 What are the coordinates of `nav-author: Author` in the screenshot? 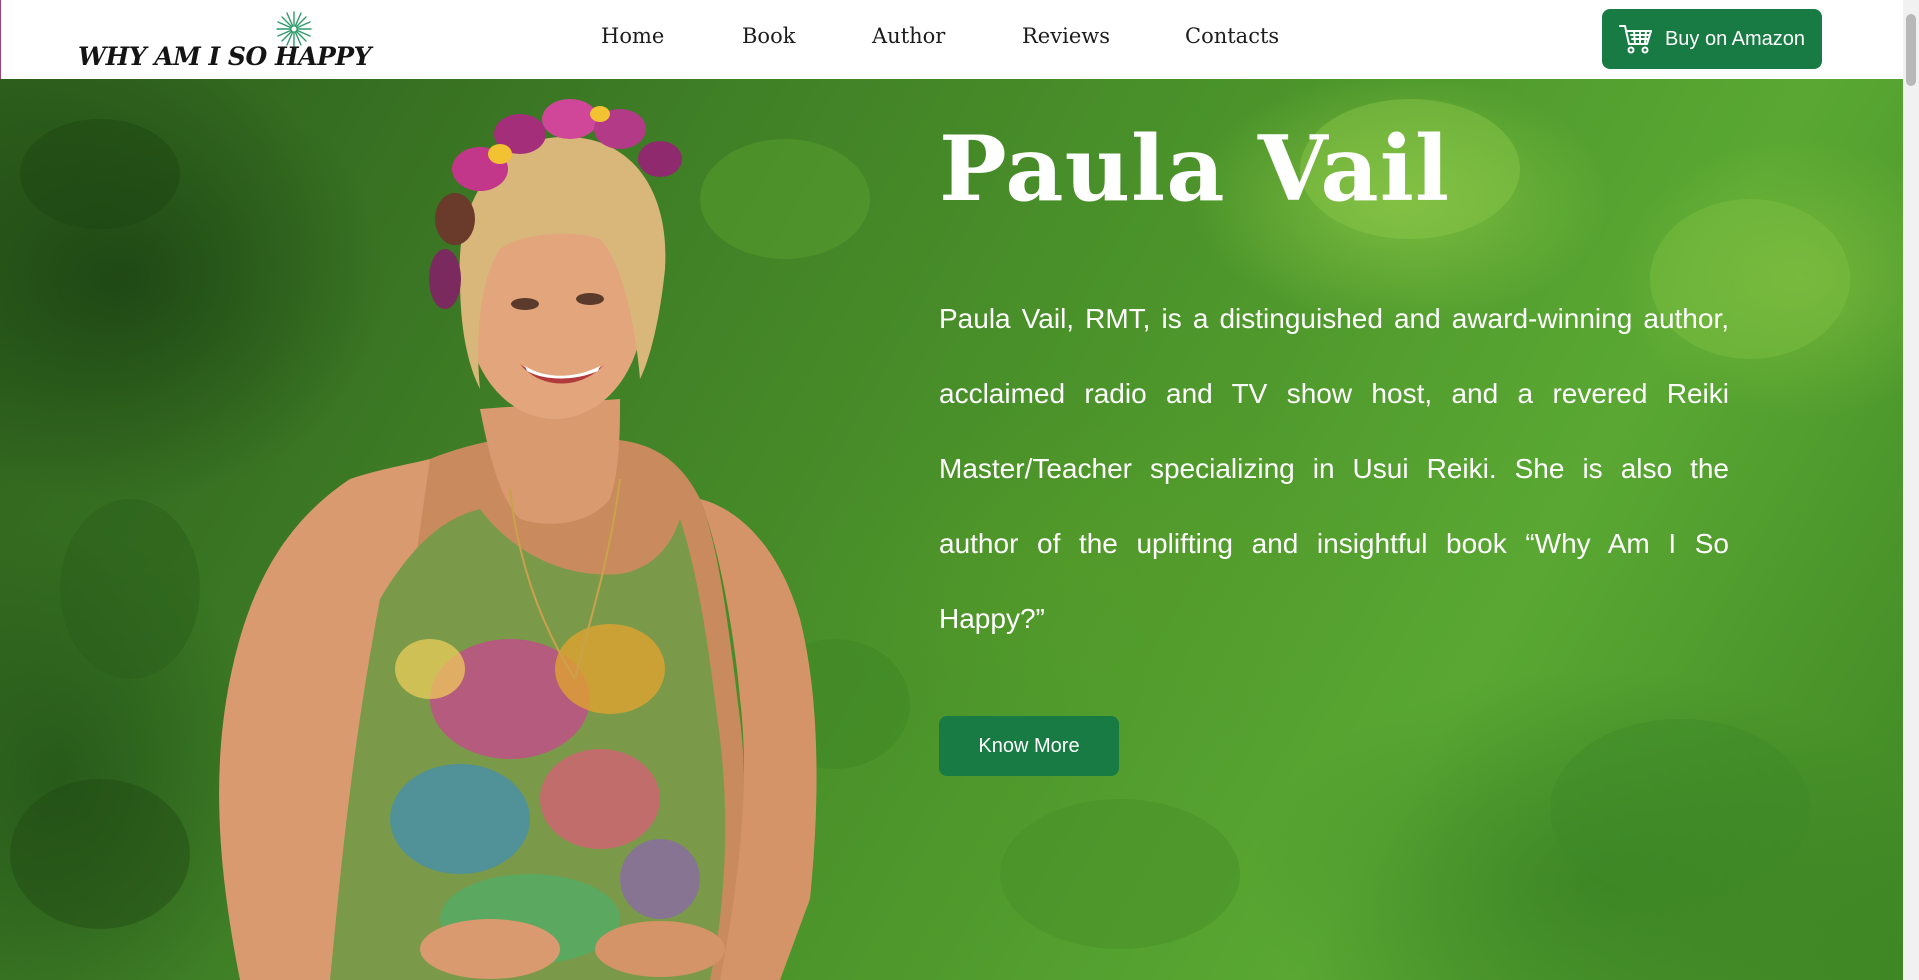 It's located at (908, 36).